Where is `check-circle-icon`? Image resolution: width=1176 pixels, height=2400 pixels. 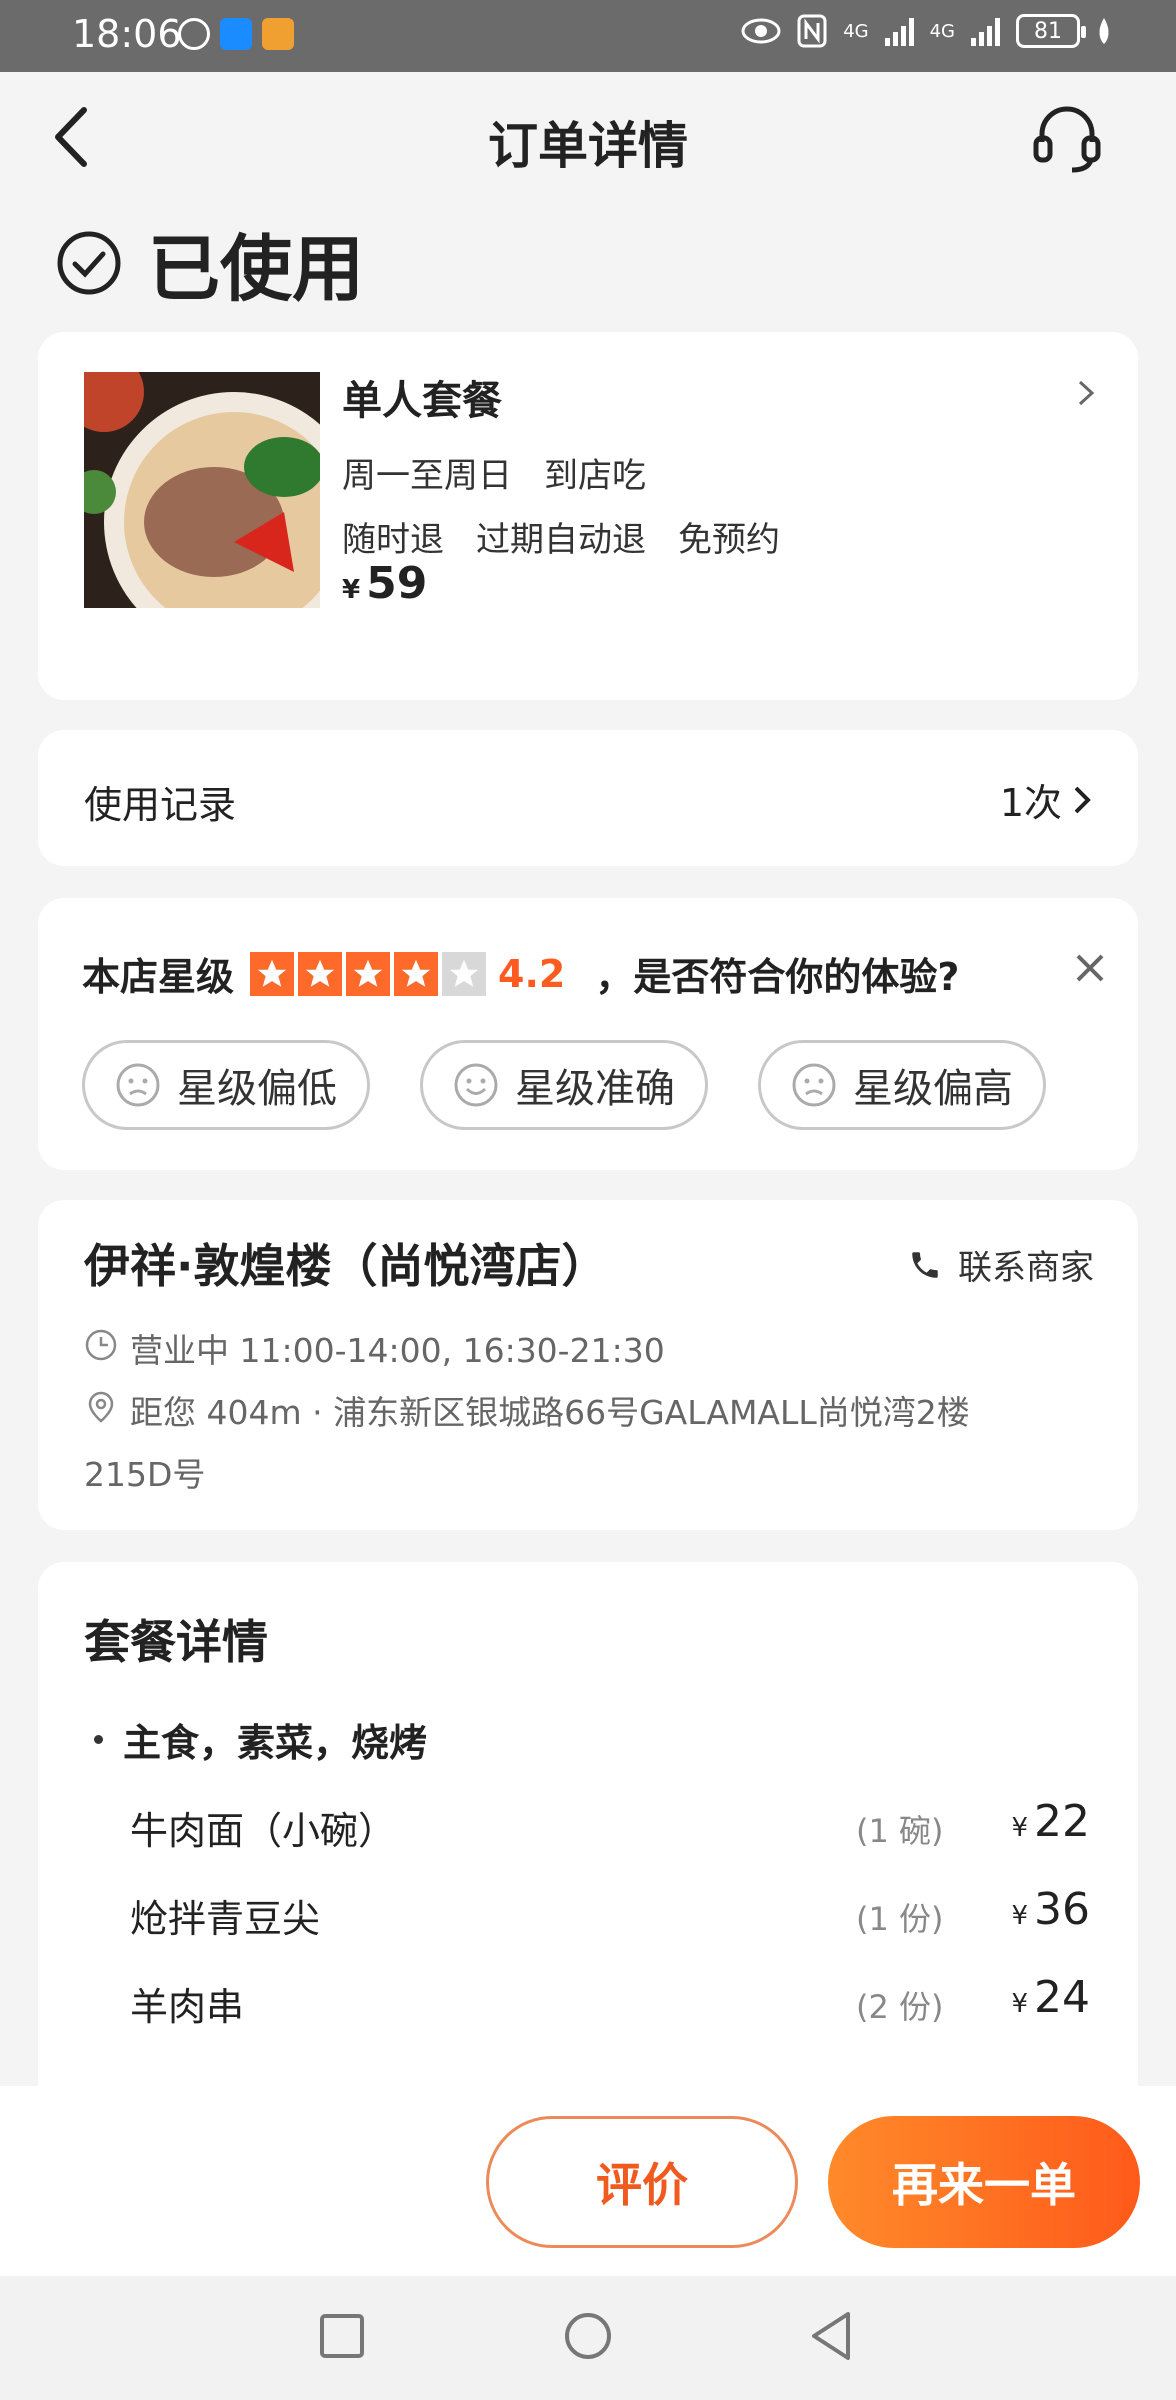
check-circle-icon is located at coordinates (89, 262).